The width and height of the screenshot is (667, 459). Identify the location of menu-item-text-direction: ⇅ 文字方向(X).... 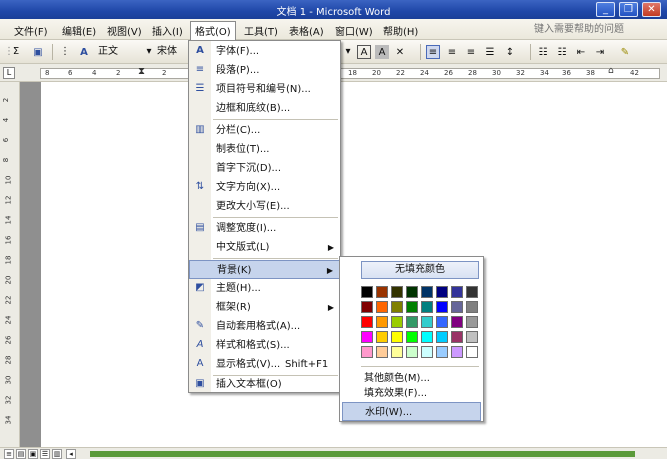
(264, 187).